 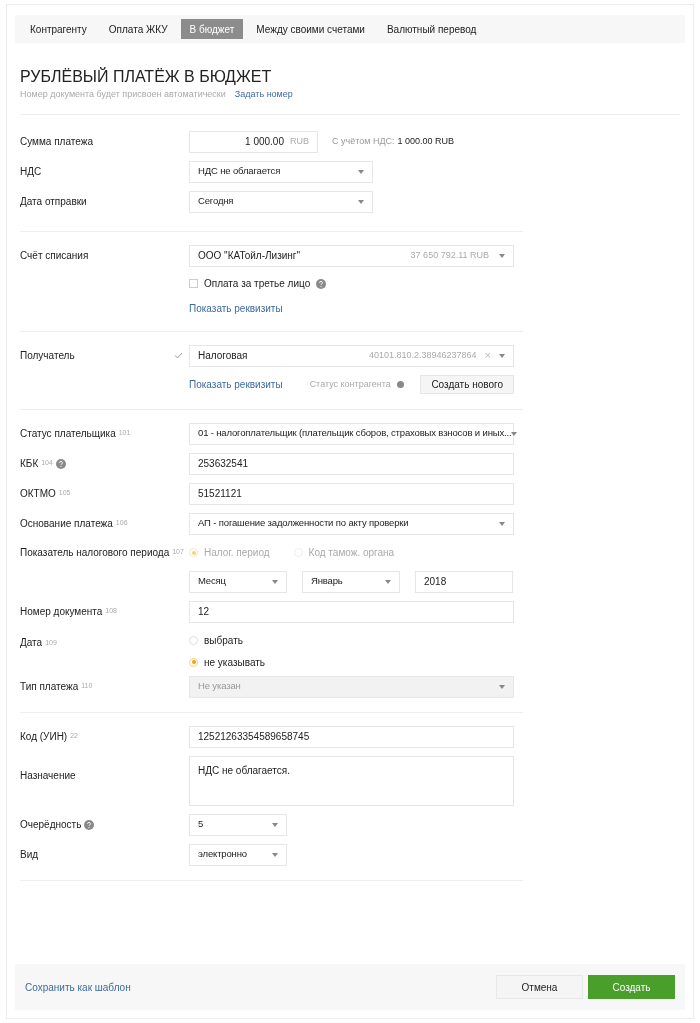 I want to click on vat-note-label: С учётом НДС:, so click(x=363, y=141).